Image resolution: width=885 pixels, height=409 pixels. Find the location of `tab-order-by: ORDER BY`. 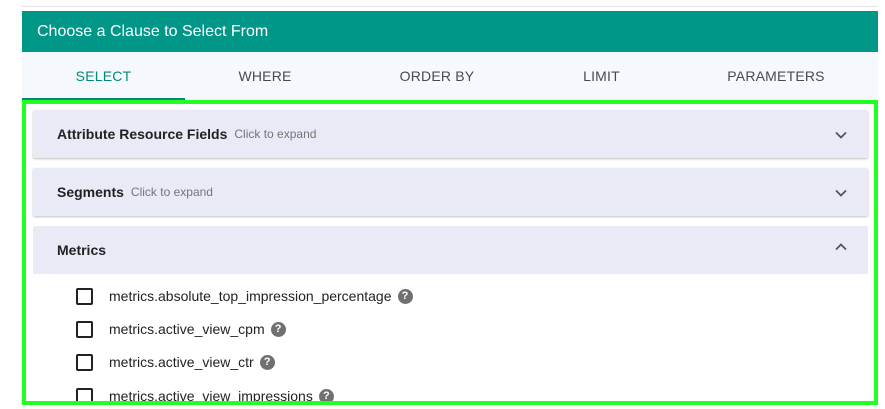

tab-order-by: ORDER BY is located at coordinates (437, 76).